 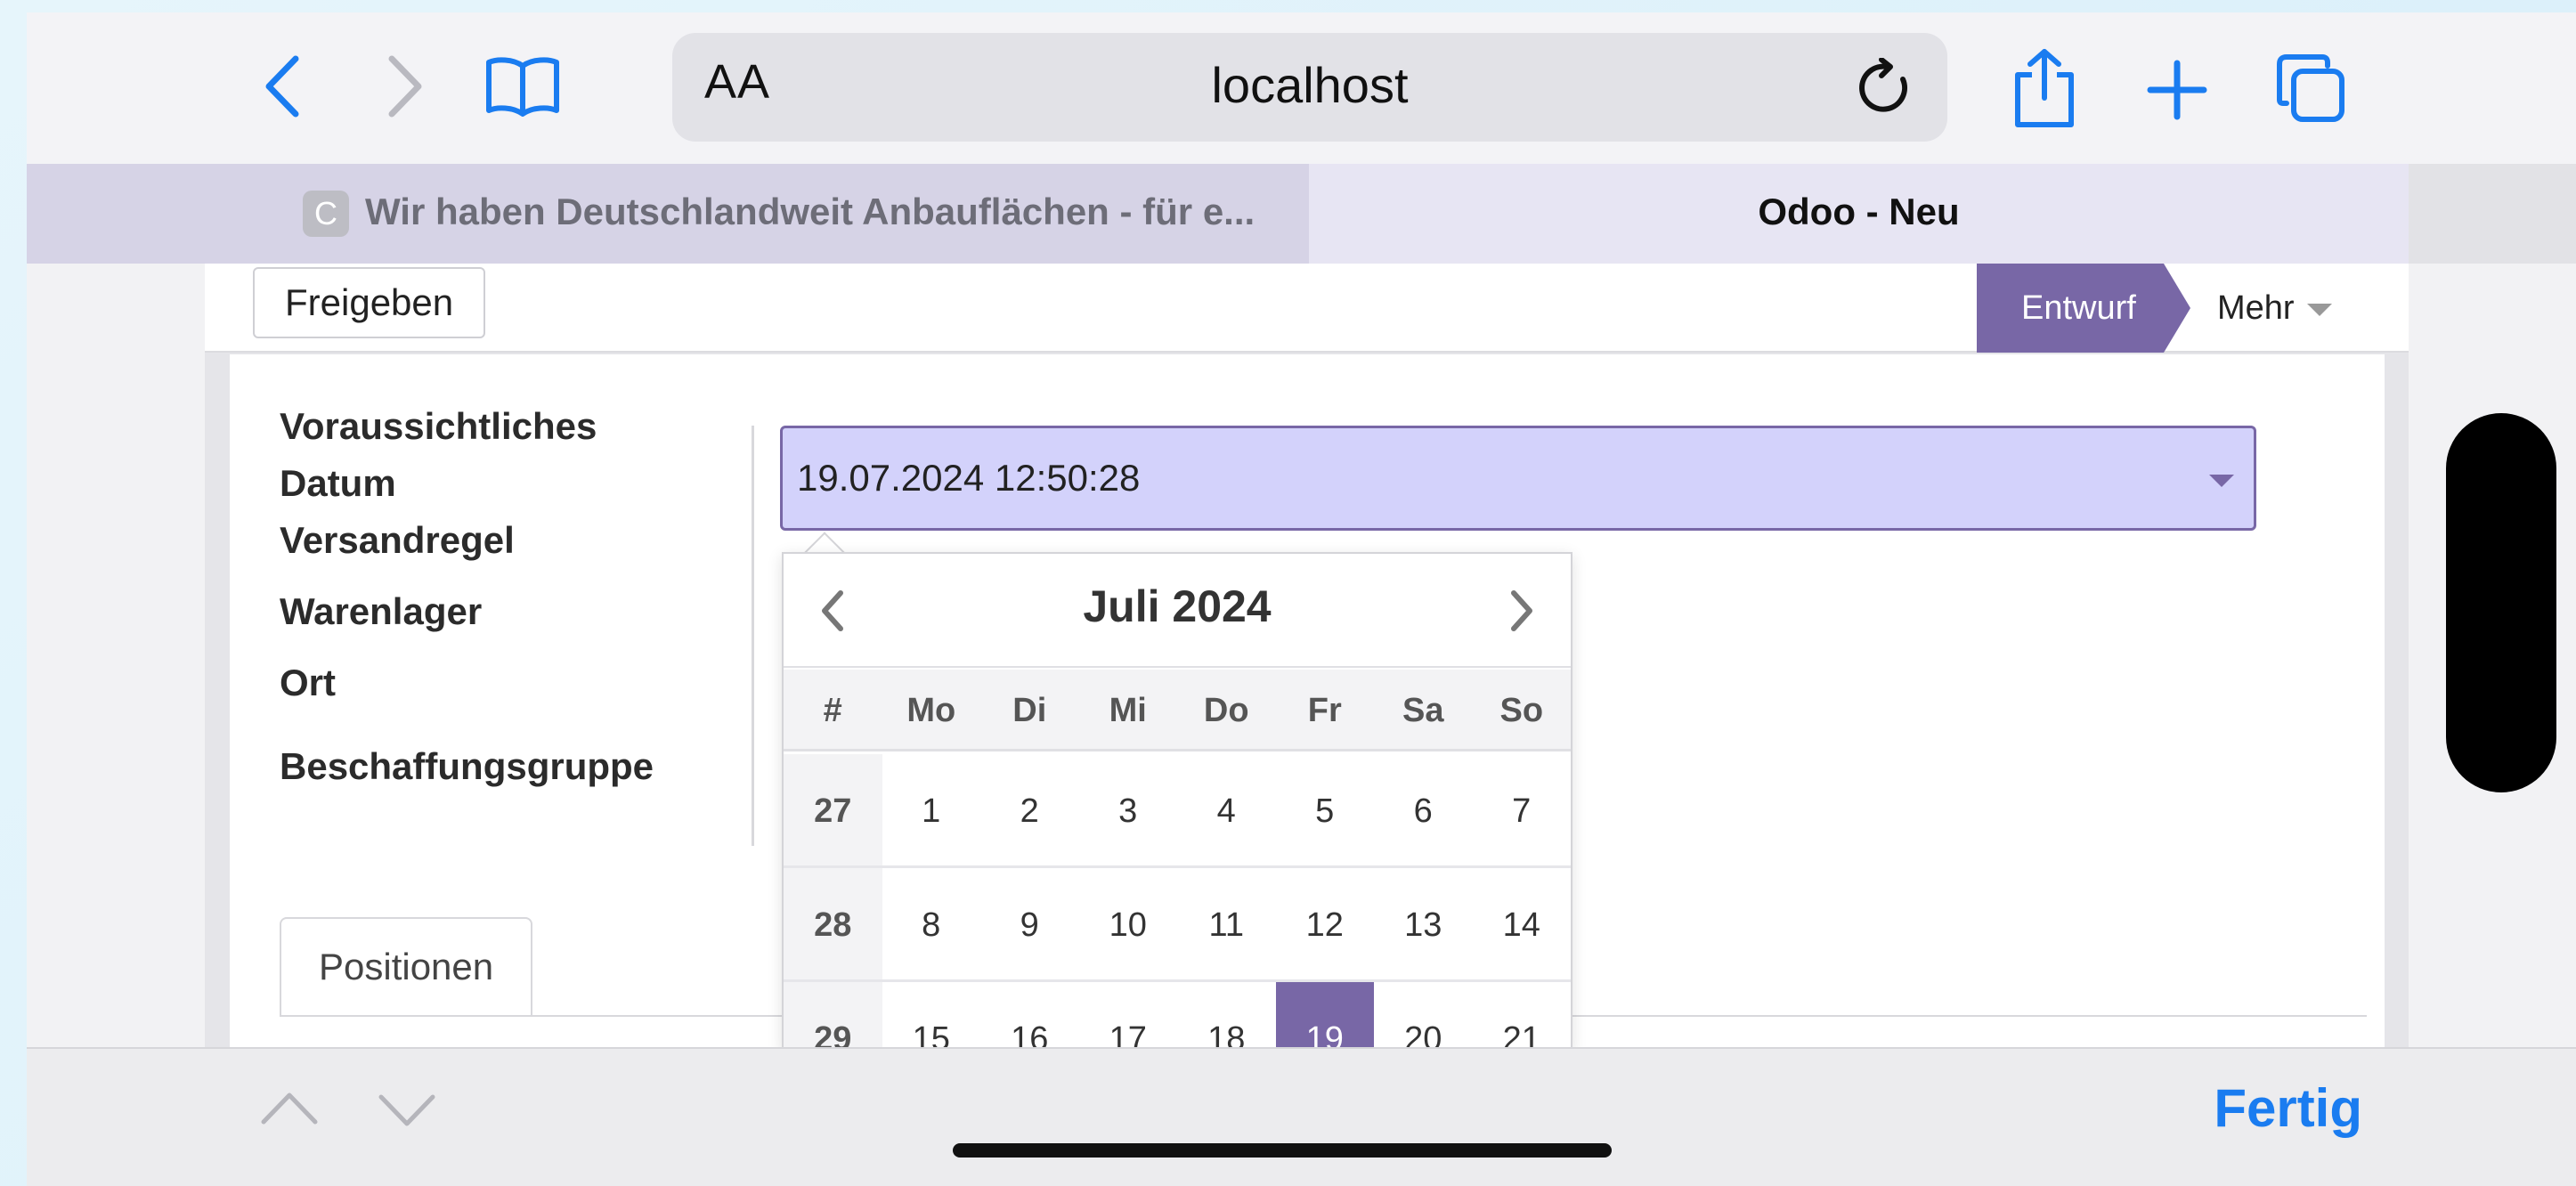 I want to click on favicon-icon: C, so click(x=326, y=214).